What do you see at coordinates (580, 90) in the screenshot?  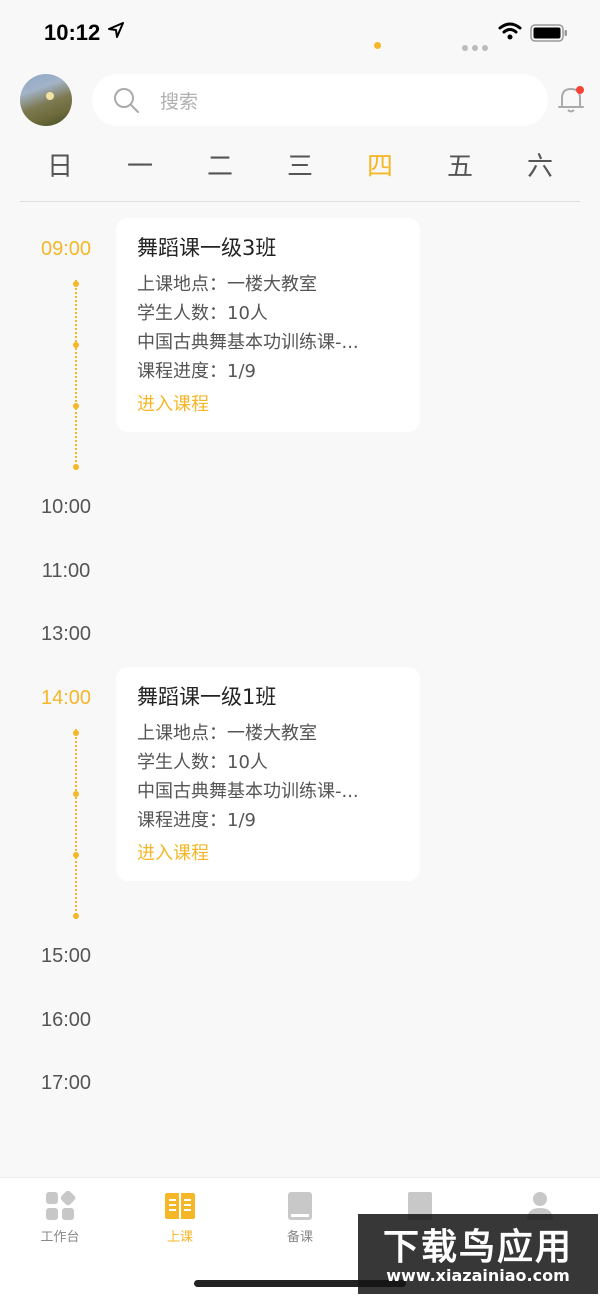 I see `notification-badge` at bounding box center [580, 90].